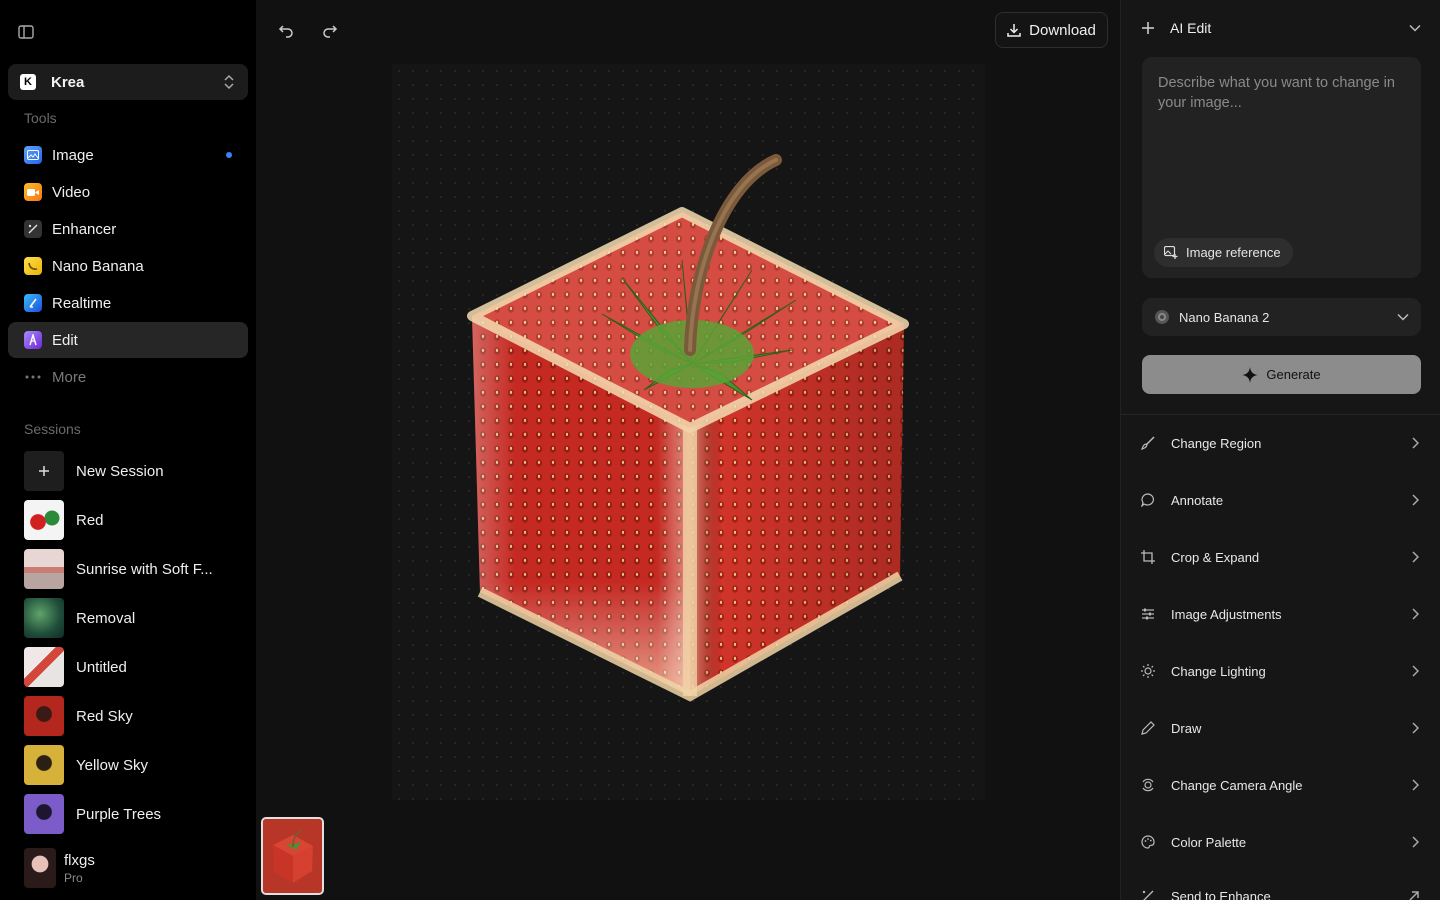  What do you see at coordinates (128, 340) in the screenshot?
I see `sidebar-item-edit: Edit` at bounding box center [128, 340].